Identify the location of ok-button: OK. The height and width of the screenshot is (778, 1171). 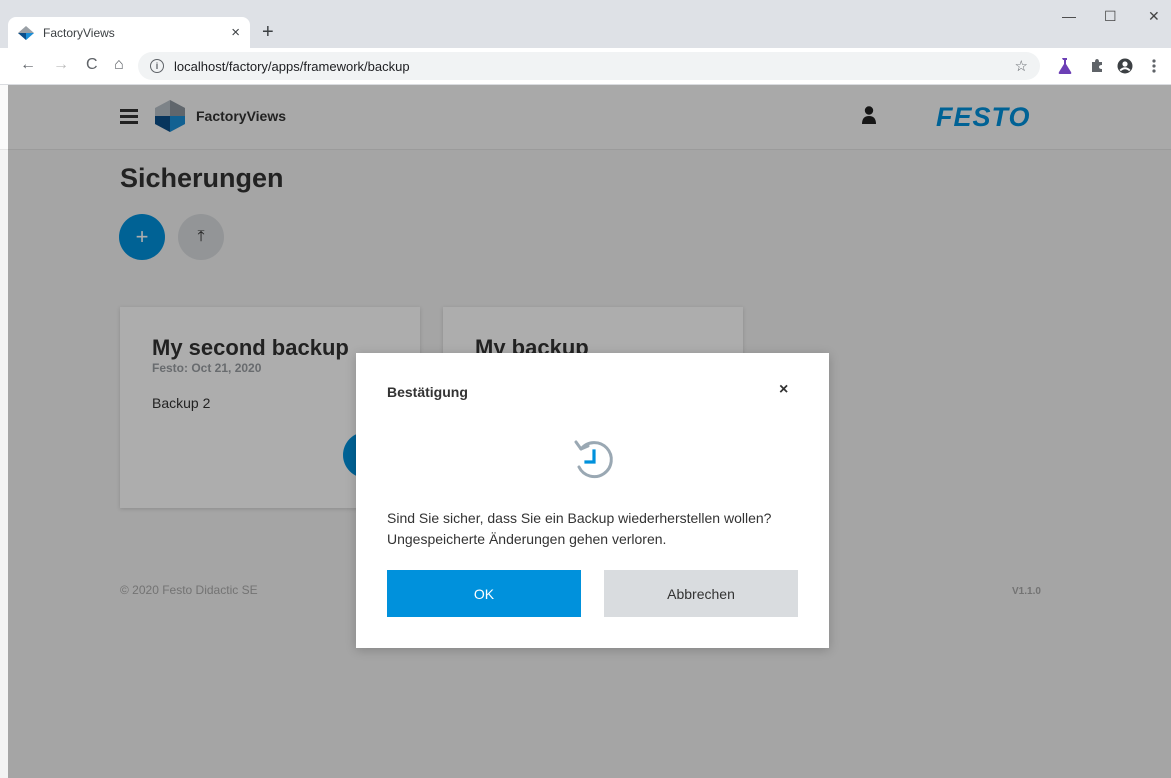
(484, 593).